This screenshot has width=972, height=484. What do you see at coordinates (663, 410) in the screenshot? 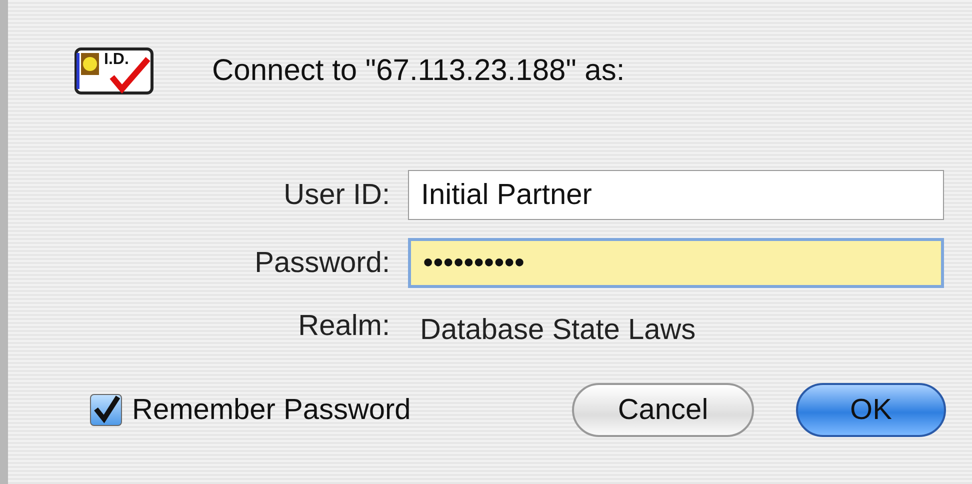
I see `cancel-button: Cancel` at bounding box center [663, 410].